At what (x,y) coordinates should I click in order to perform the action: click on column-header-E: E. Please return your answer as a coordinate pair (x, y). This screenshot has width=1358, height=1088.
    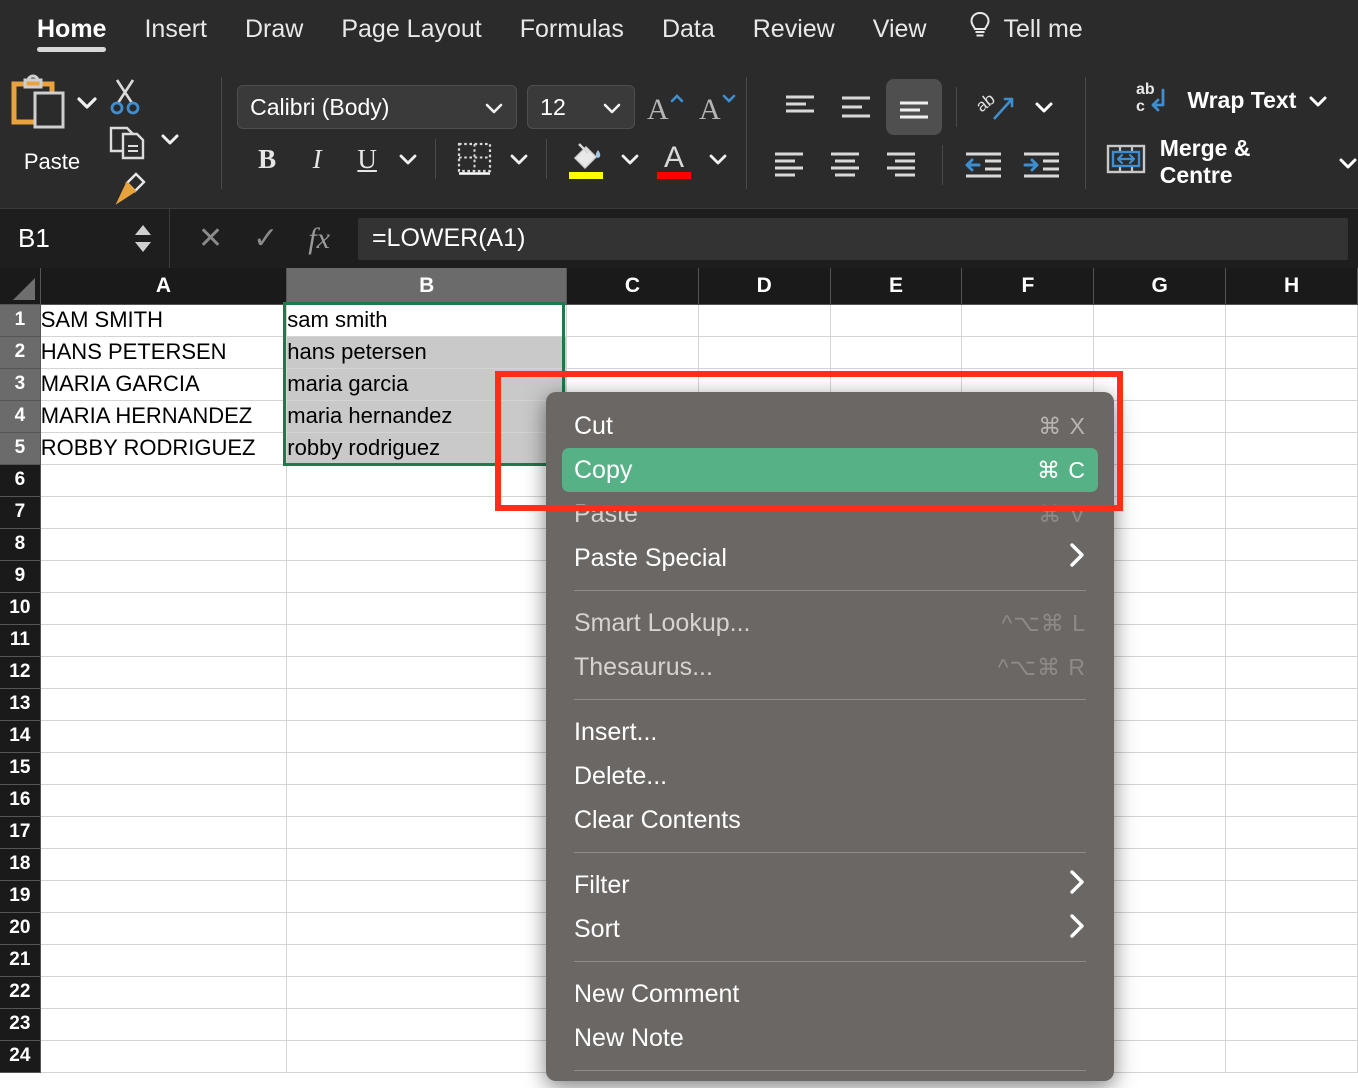
    Looking at the image, I should click on (896, 286).